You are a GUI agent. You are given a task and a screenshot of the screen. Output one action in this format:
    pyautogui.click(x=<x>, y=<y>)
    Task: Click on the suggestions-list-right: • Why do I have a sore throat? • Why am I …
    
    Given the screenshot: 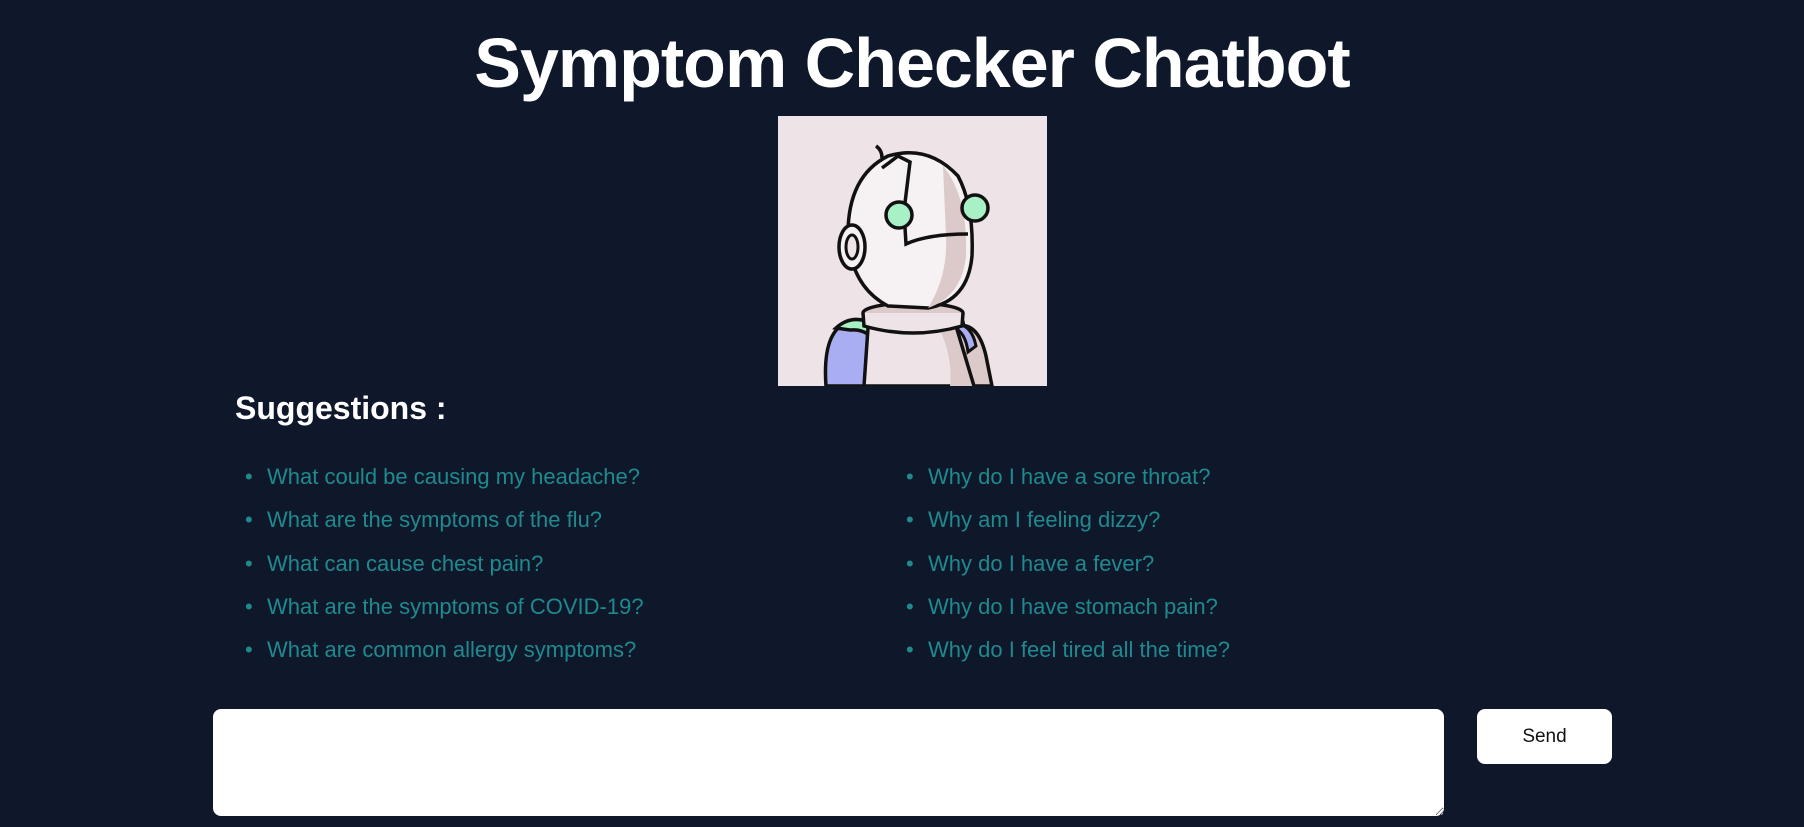 What is the action you would take?
    pyautogui.click(x=1068, y=563)
    